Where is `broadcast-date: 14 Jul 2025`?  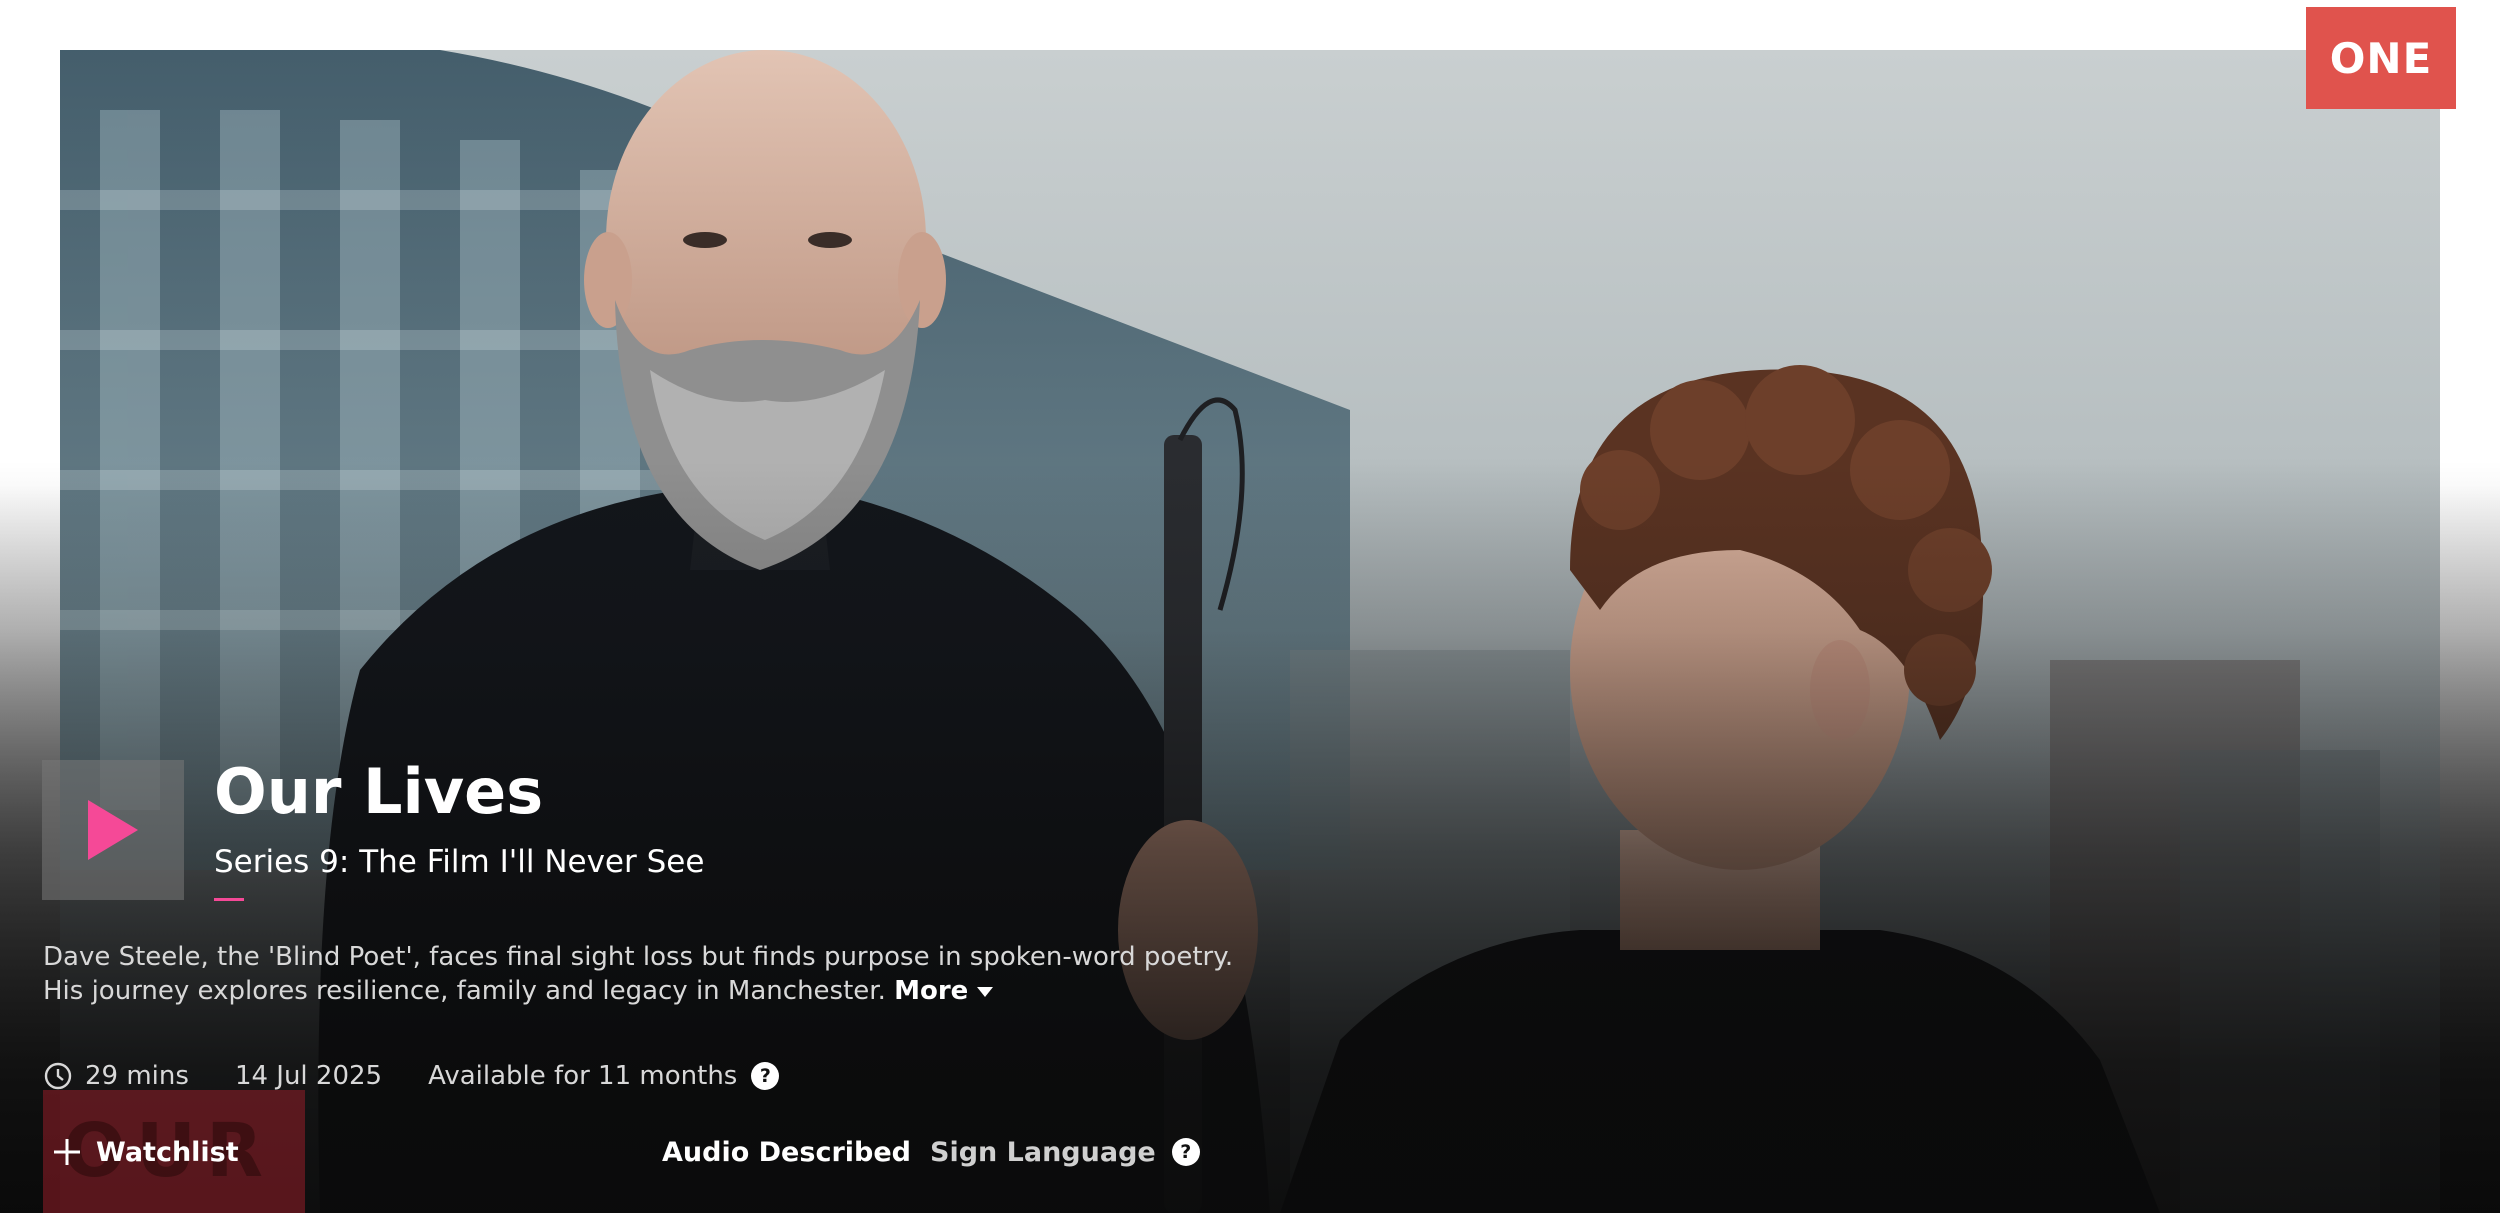 broadcast-date: 14 Jul 2025 is located at coordinates (308, 1076).